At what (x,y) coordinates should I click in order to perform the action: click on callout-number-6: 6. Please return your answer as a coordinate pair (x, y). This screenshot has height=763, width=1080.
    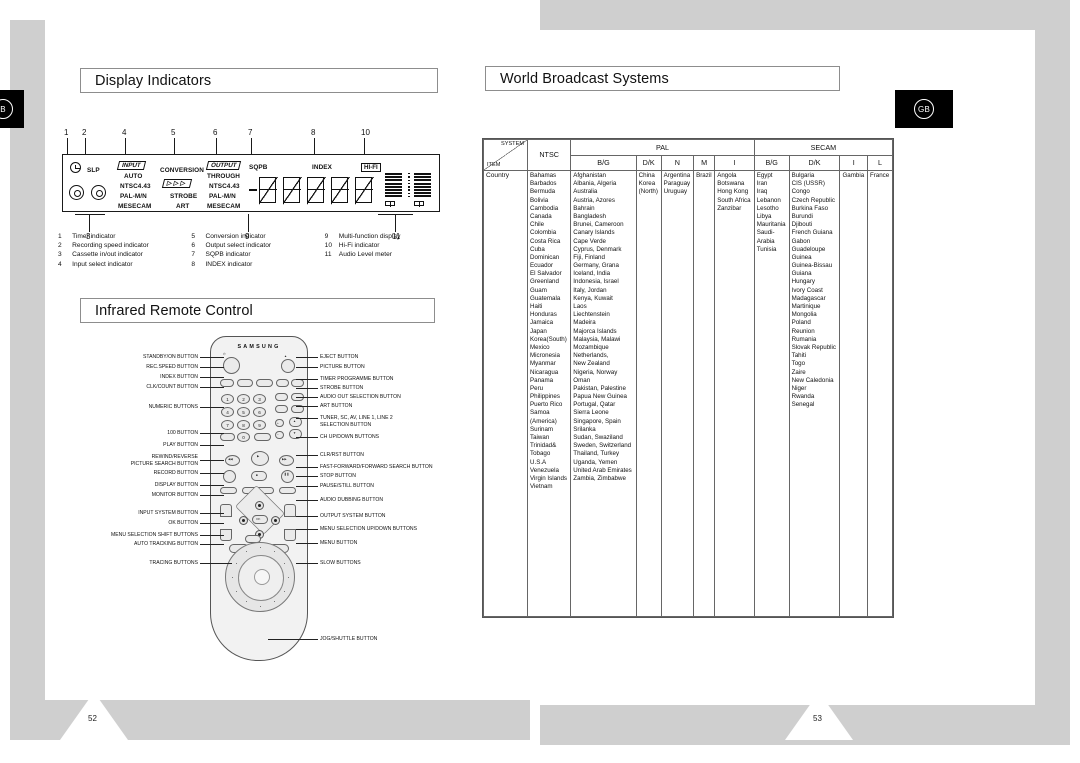
    Looking at the image, I should click on (215, 132).